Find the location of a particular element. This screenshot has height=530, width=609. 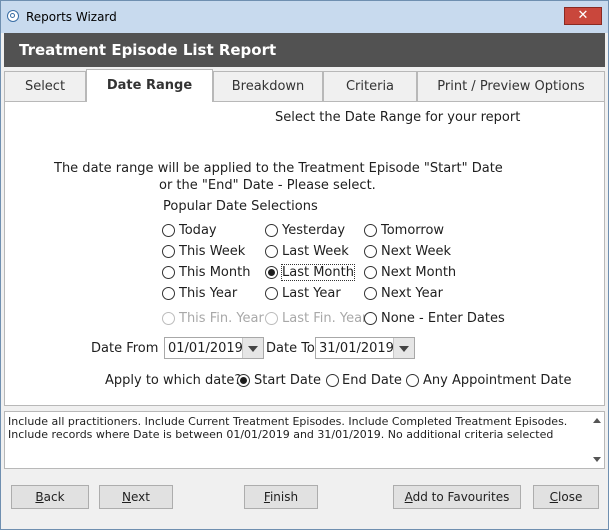

radio-apply-any-appointment-label: Any Appointment Date is located at coordinates (497, 380).